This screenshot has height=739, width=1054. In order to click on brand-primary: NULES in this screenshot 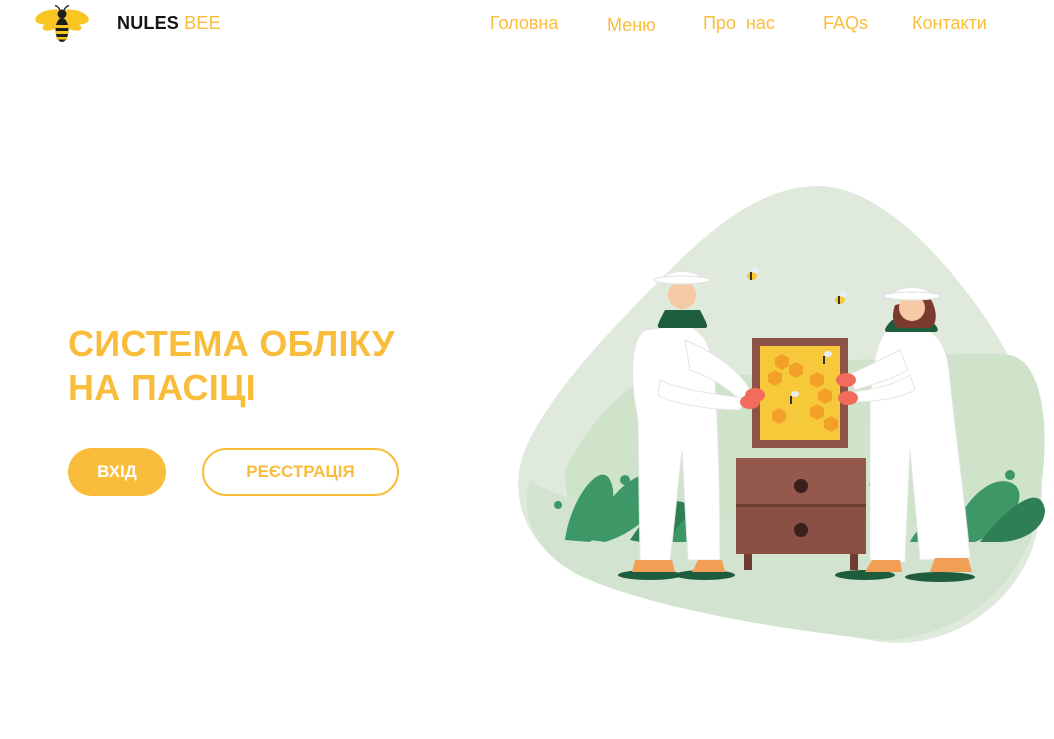, I will do `click(148, 23)`.